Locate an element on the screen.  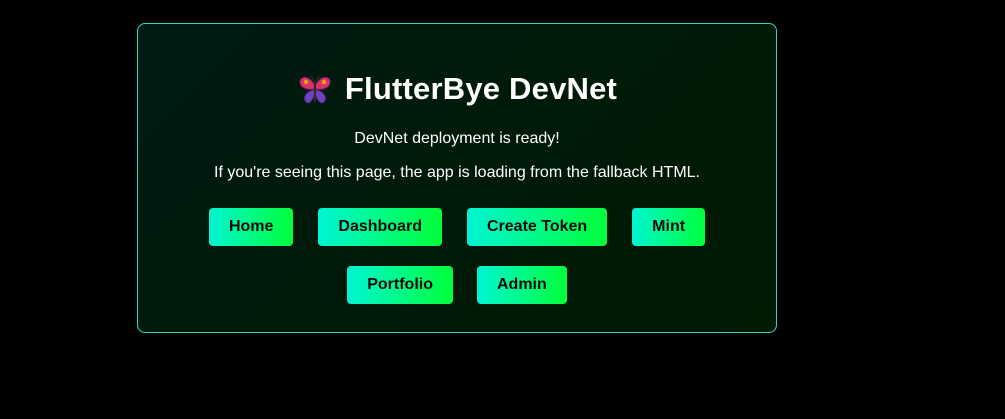
create-token-button: Create Token is located at coordinates (537, 227).